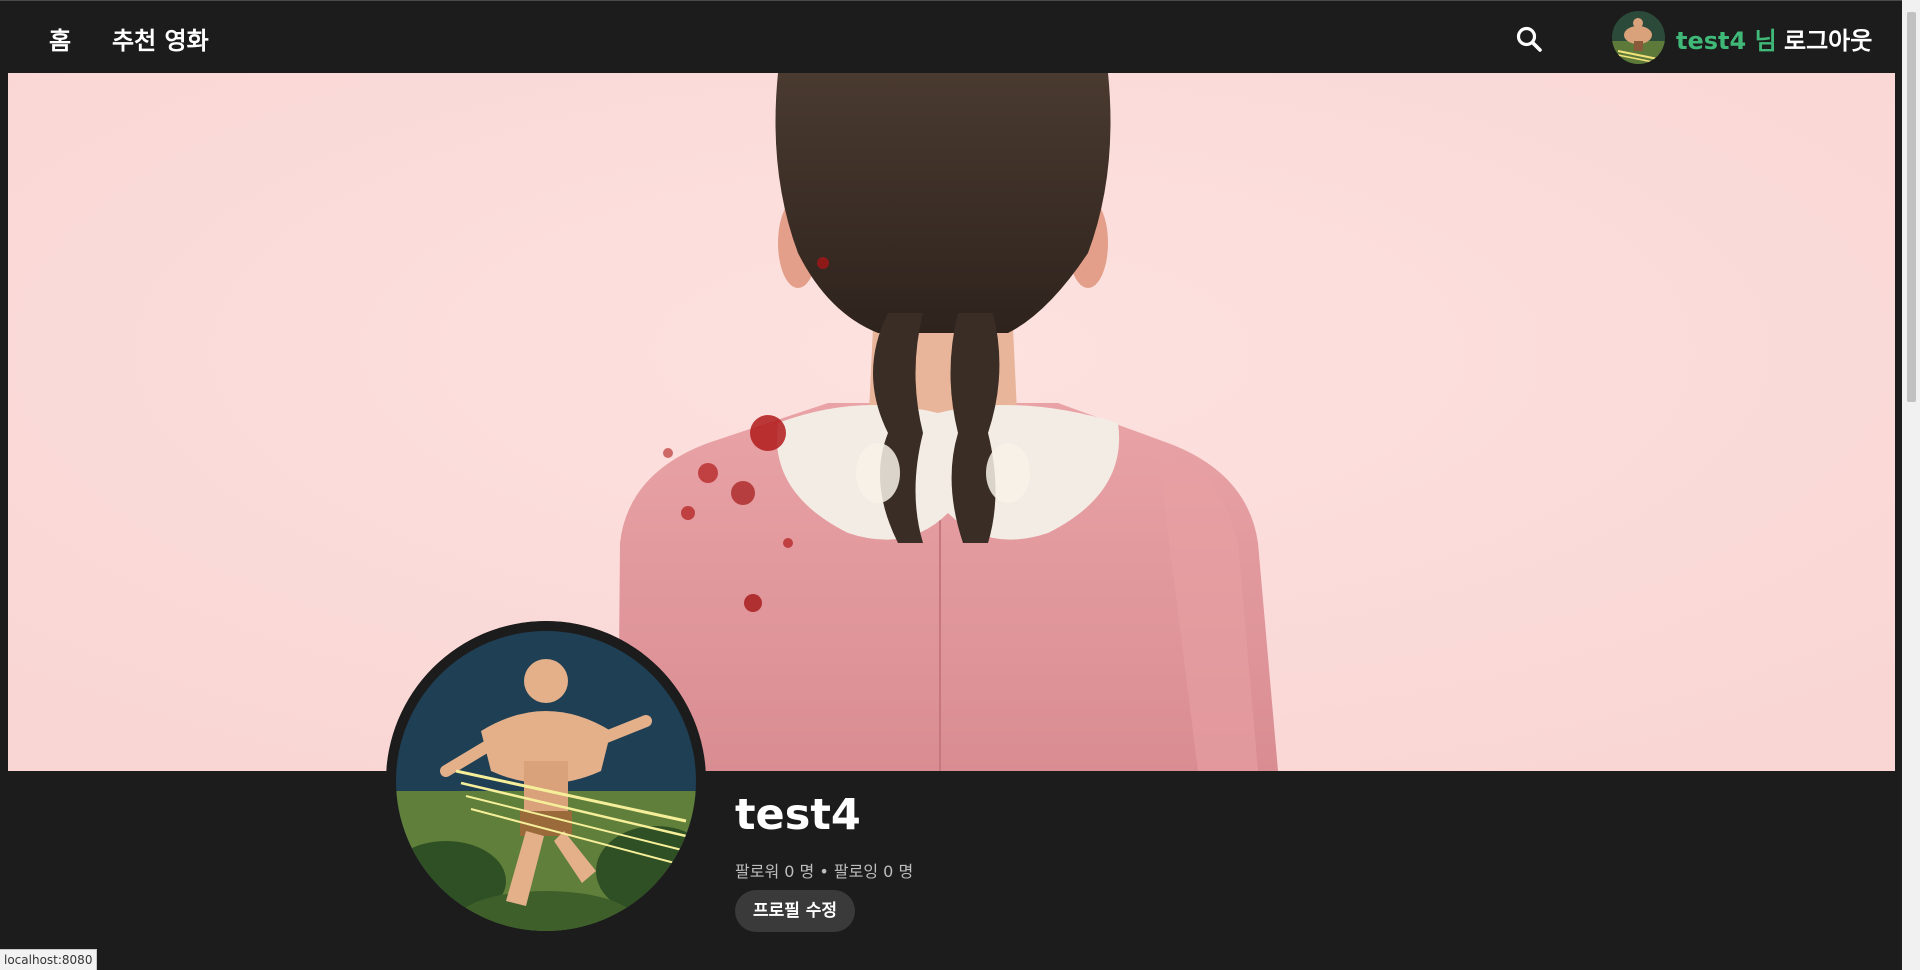 This screenshot has width=1920, height=970. Describe the element at coordinates (795, 911) in the screenshot. I see `edit-profile-button: 프로필 수정` at that location.